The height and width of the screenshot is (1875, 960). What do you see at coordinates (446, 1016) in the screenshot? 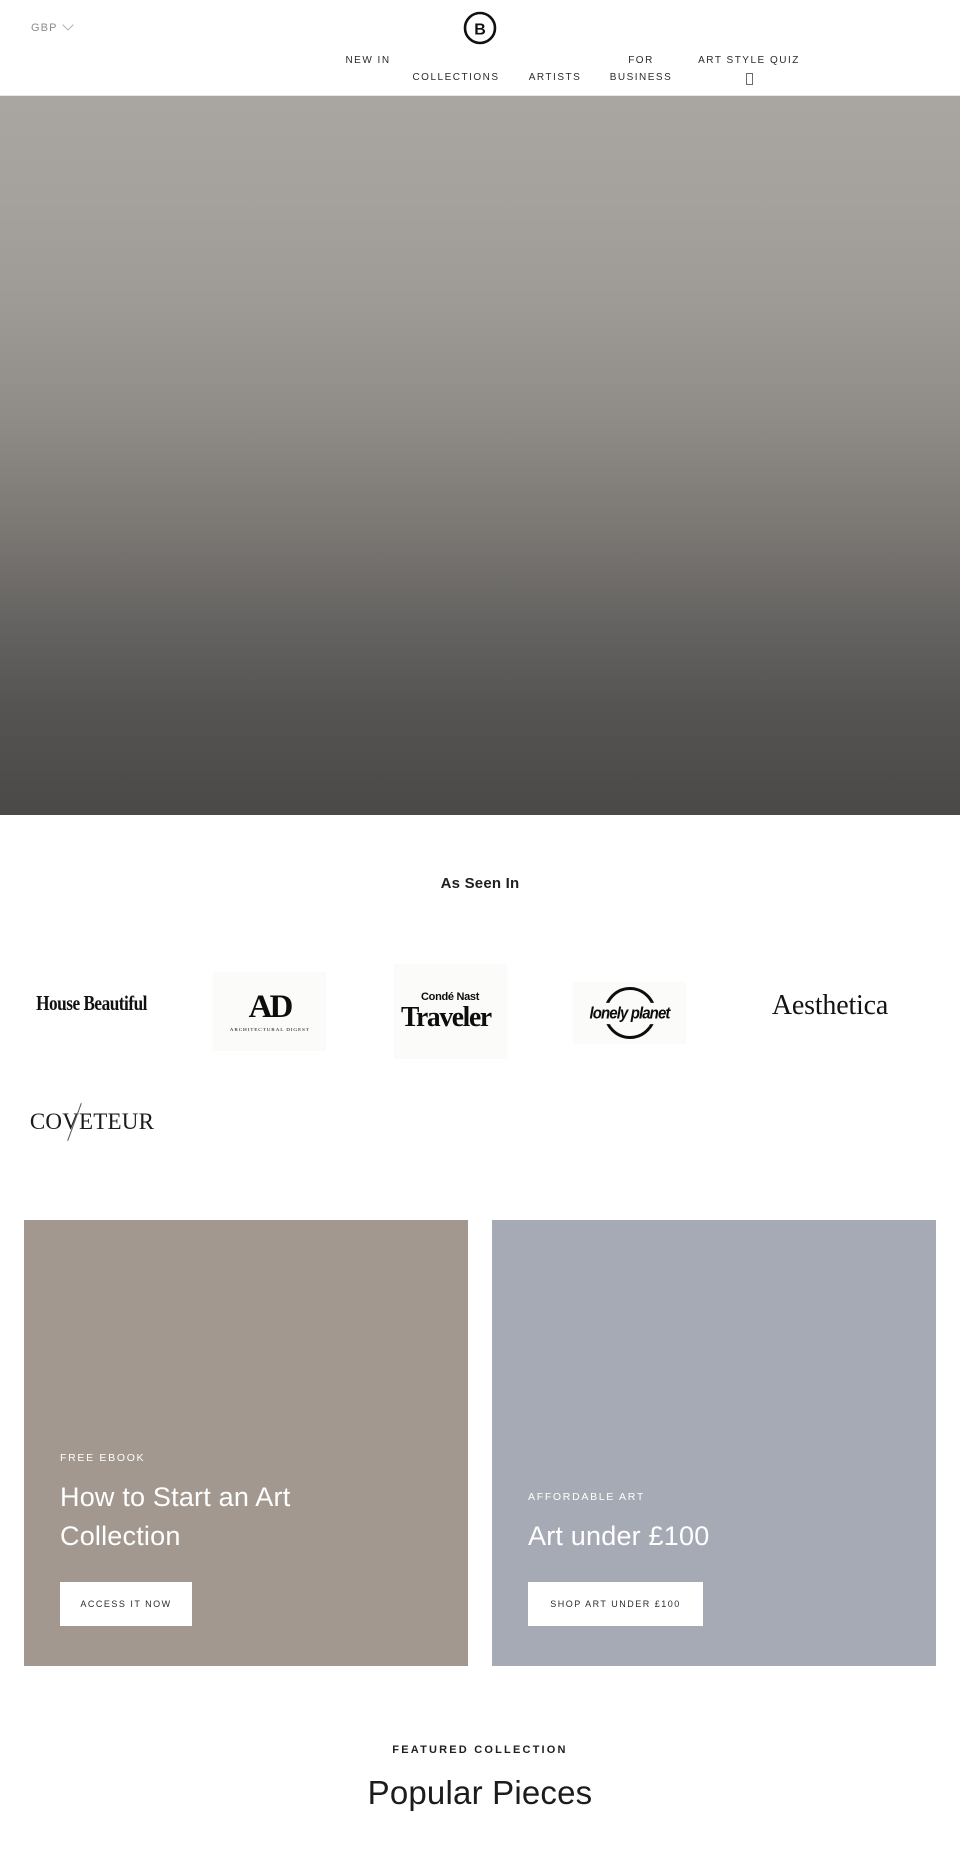
I see `press-logo-traveler-text: Traveler` at bounding box center [446, 1016].